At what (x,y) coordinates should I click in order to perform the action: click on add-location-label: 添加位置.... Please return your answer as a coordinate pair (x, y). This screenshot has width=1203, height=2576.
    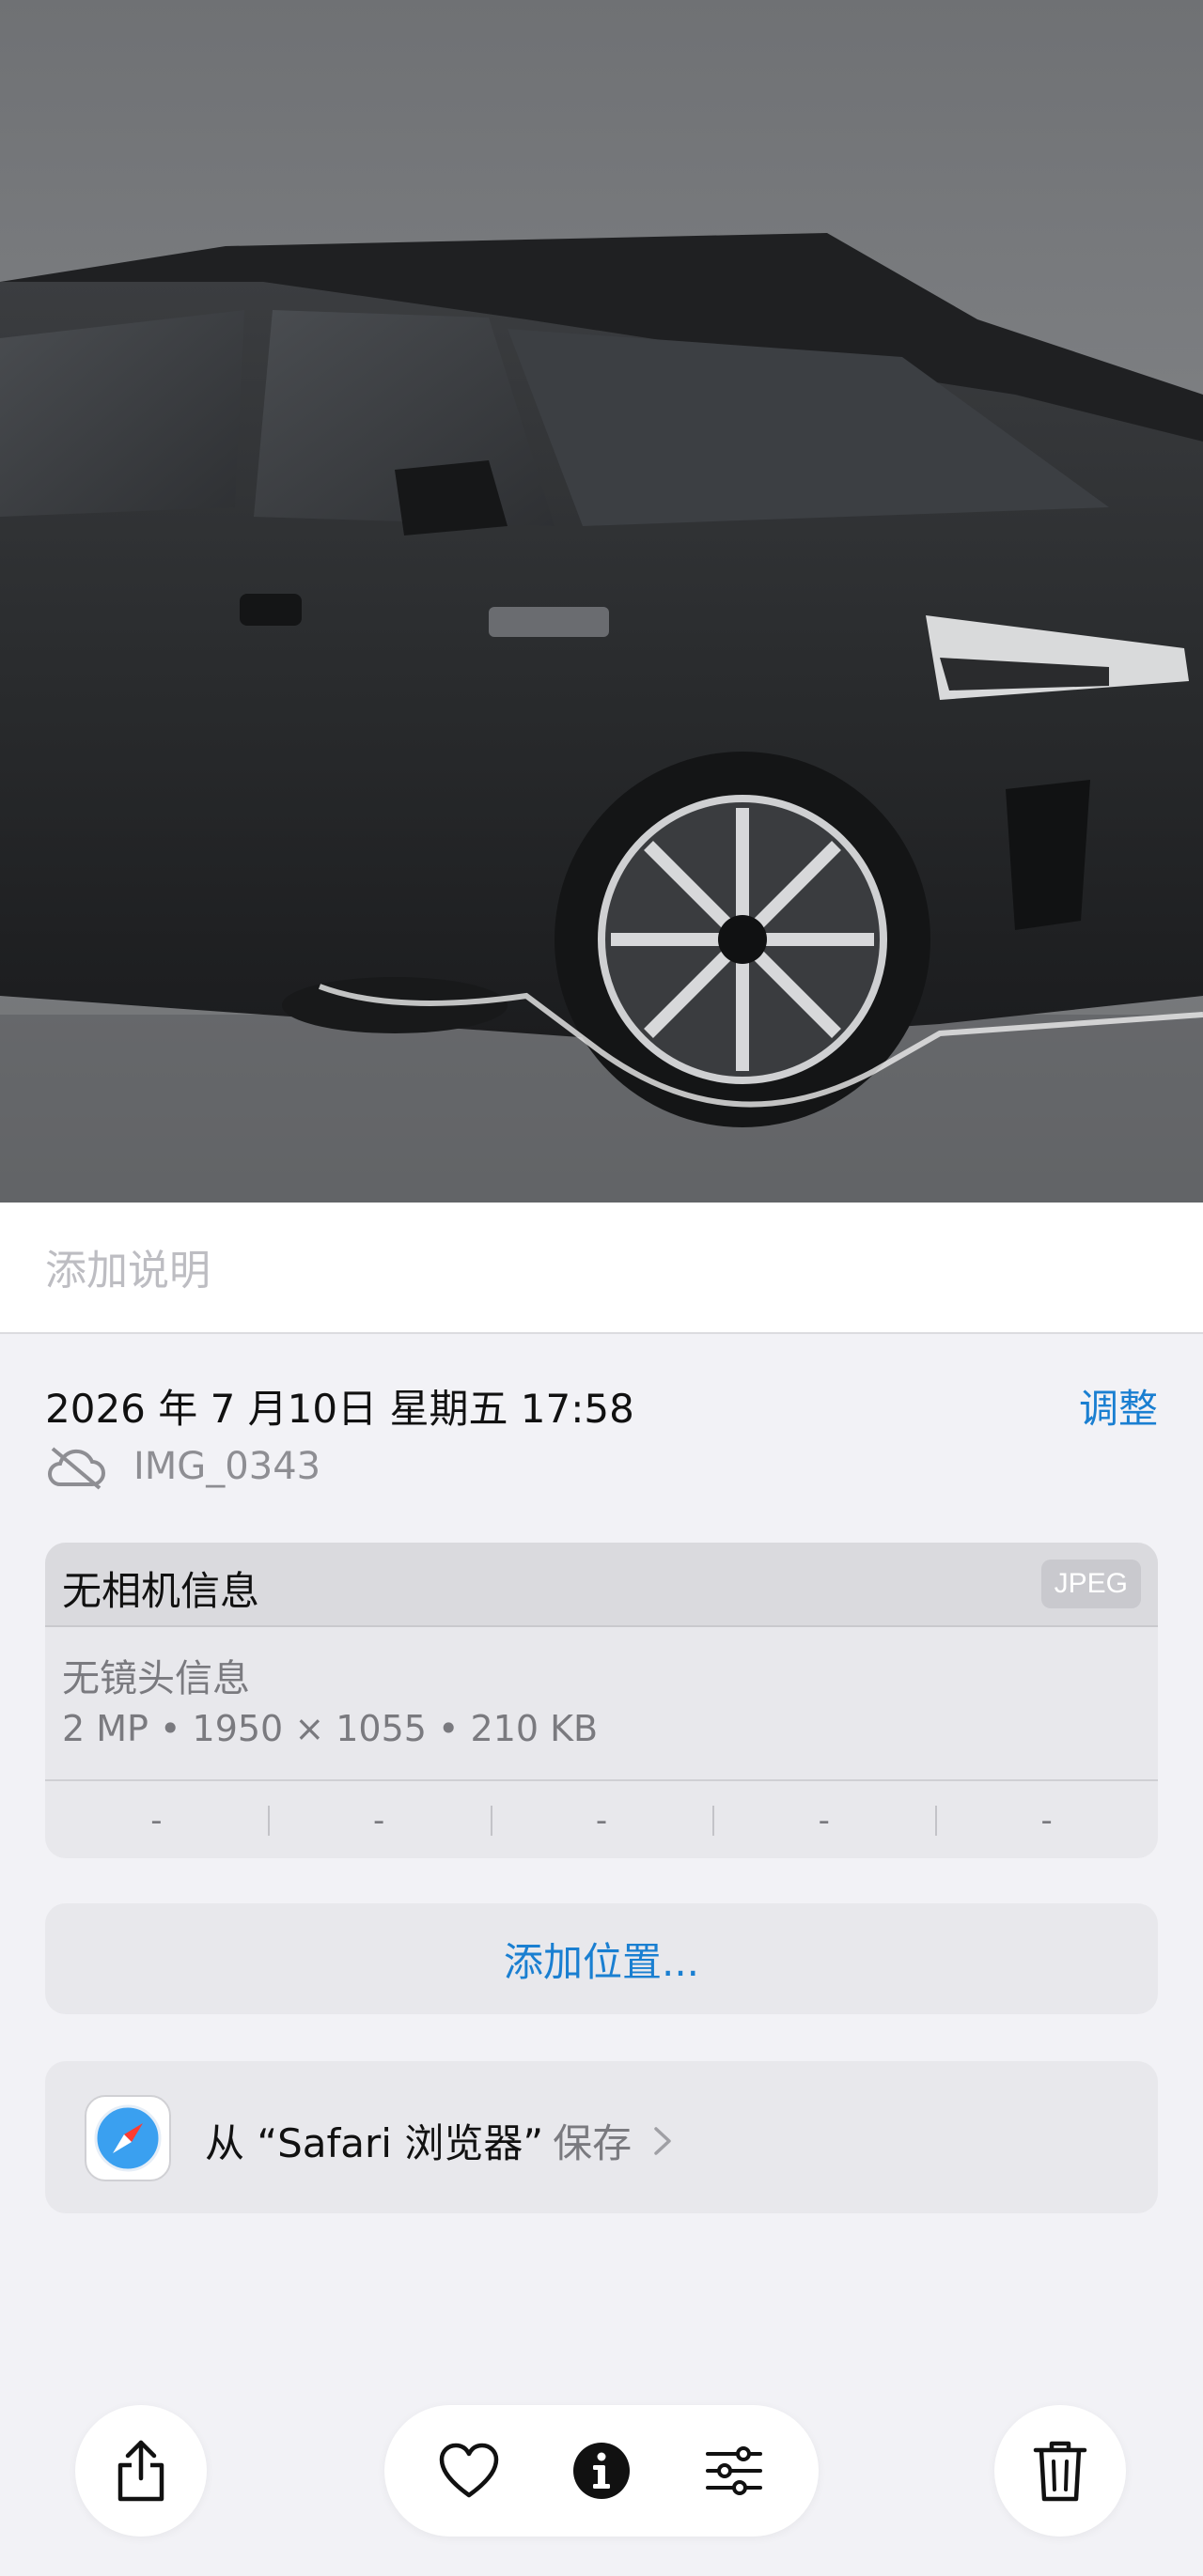
    Looking at the image, I should click on (601, 1962).